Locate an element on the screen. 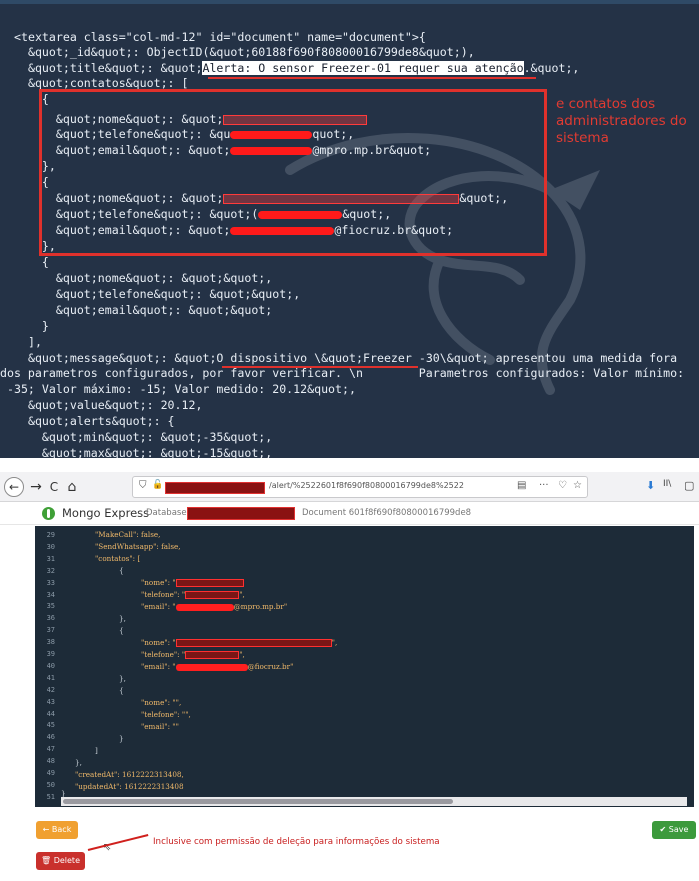 This screenshot has width=699, height=881. email-domain: @fiocruz.br" is located at coordinates (270, 666).